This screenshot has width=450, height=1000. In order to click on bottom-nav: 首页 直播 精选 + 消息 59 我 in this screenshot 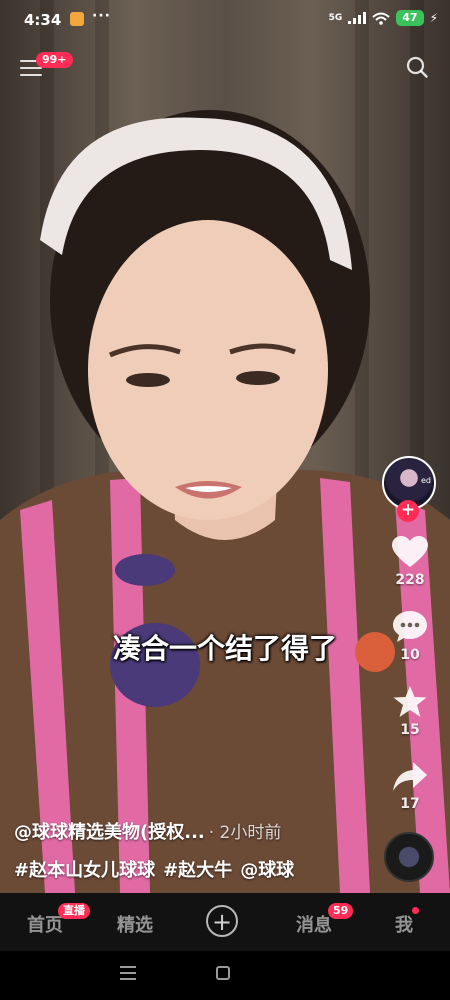, I will do `click(225, 922)`.